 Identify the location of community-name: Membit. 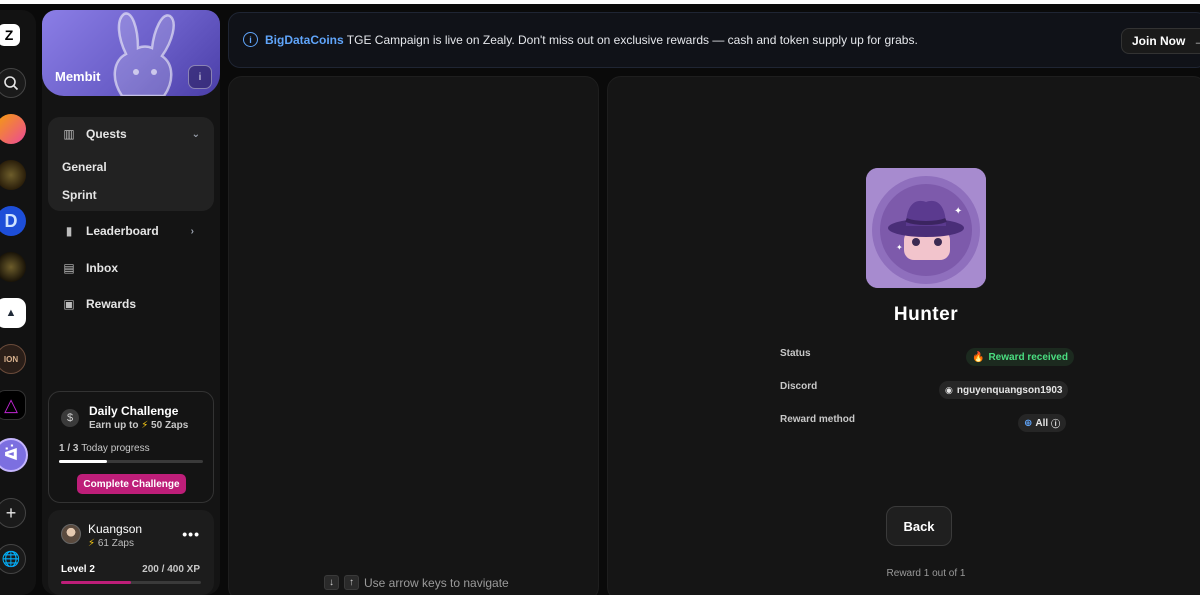
(78, 76).